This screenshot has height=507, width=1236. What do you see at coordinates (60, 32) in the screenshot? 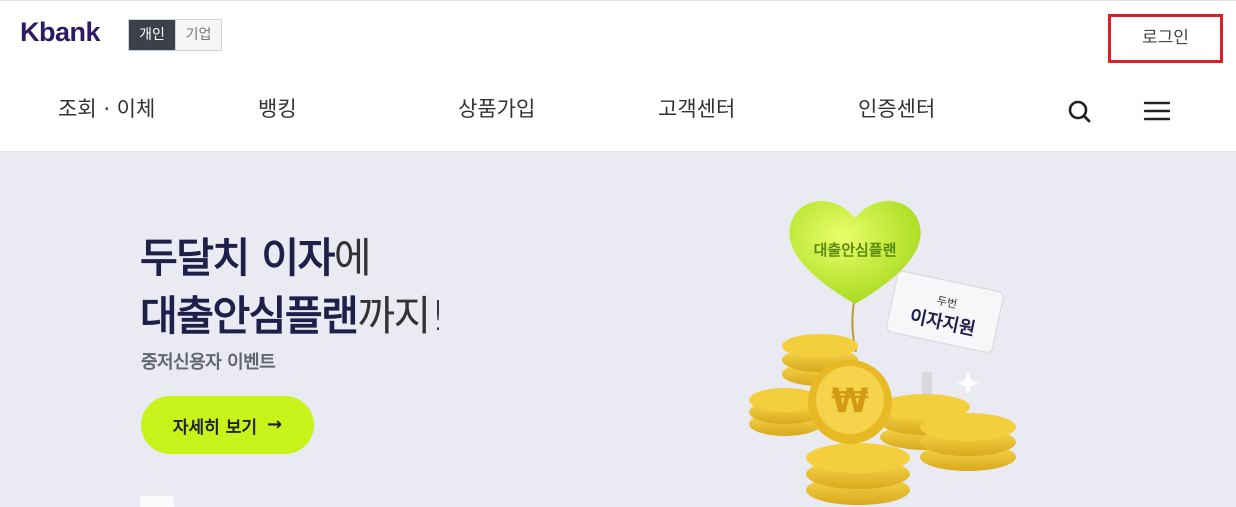
I see `kbank-logo: Kbank` at bounding box center [60, 32].